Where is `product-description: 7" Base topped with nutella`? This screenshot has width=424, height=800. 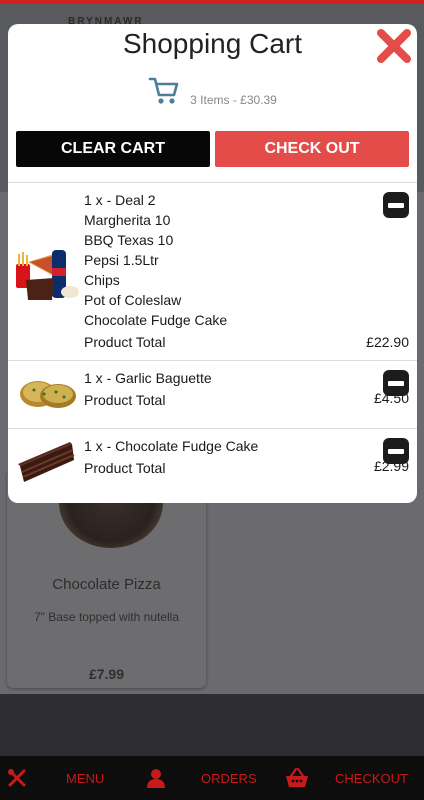
product-description: 7" Base topped with nutella is located at coordinates (106, 617).